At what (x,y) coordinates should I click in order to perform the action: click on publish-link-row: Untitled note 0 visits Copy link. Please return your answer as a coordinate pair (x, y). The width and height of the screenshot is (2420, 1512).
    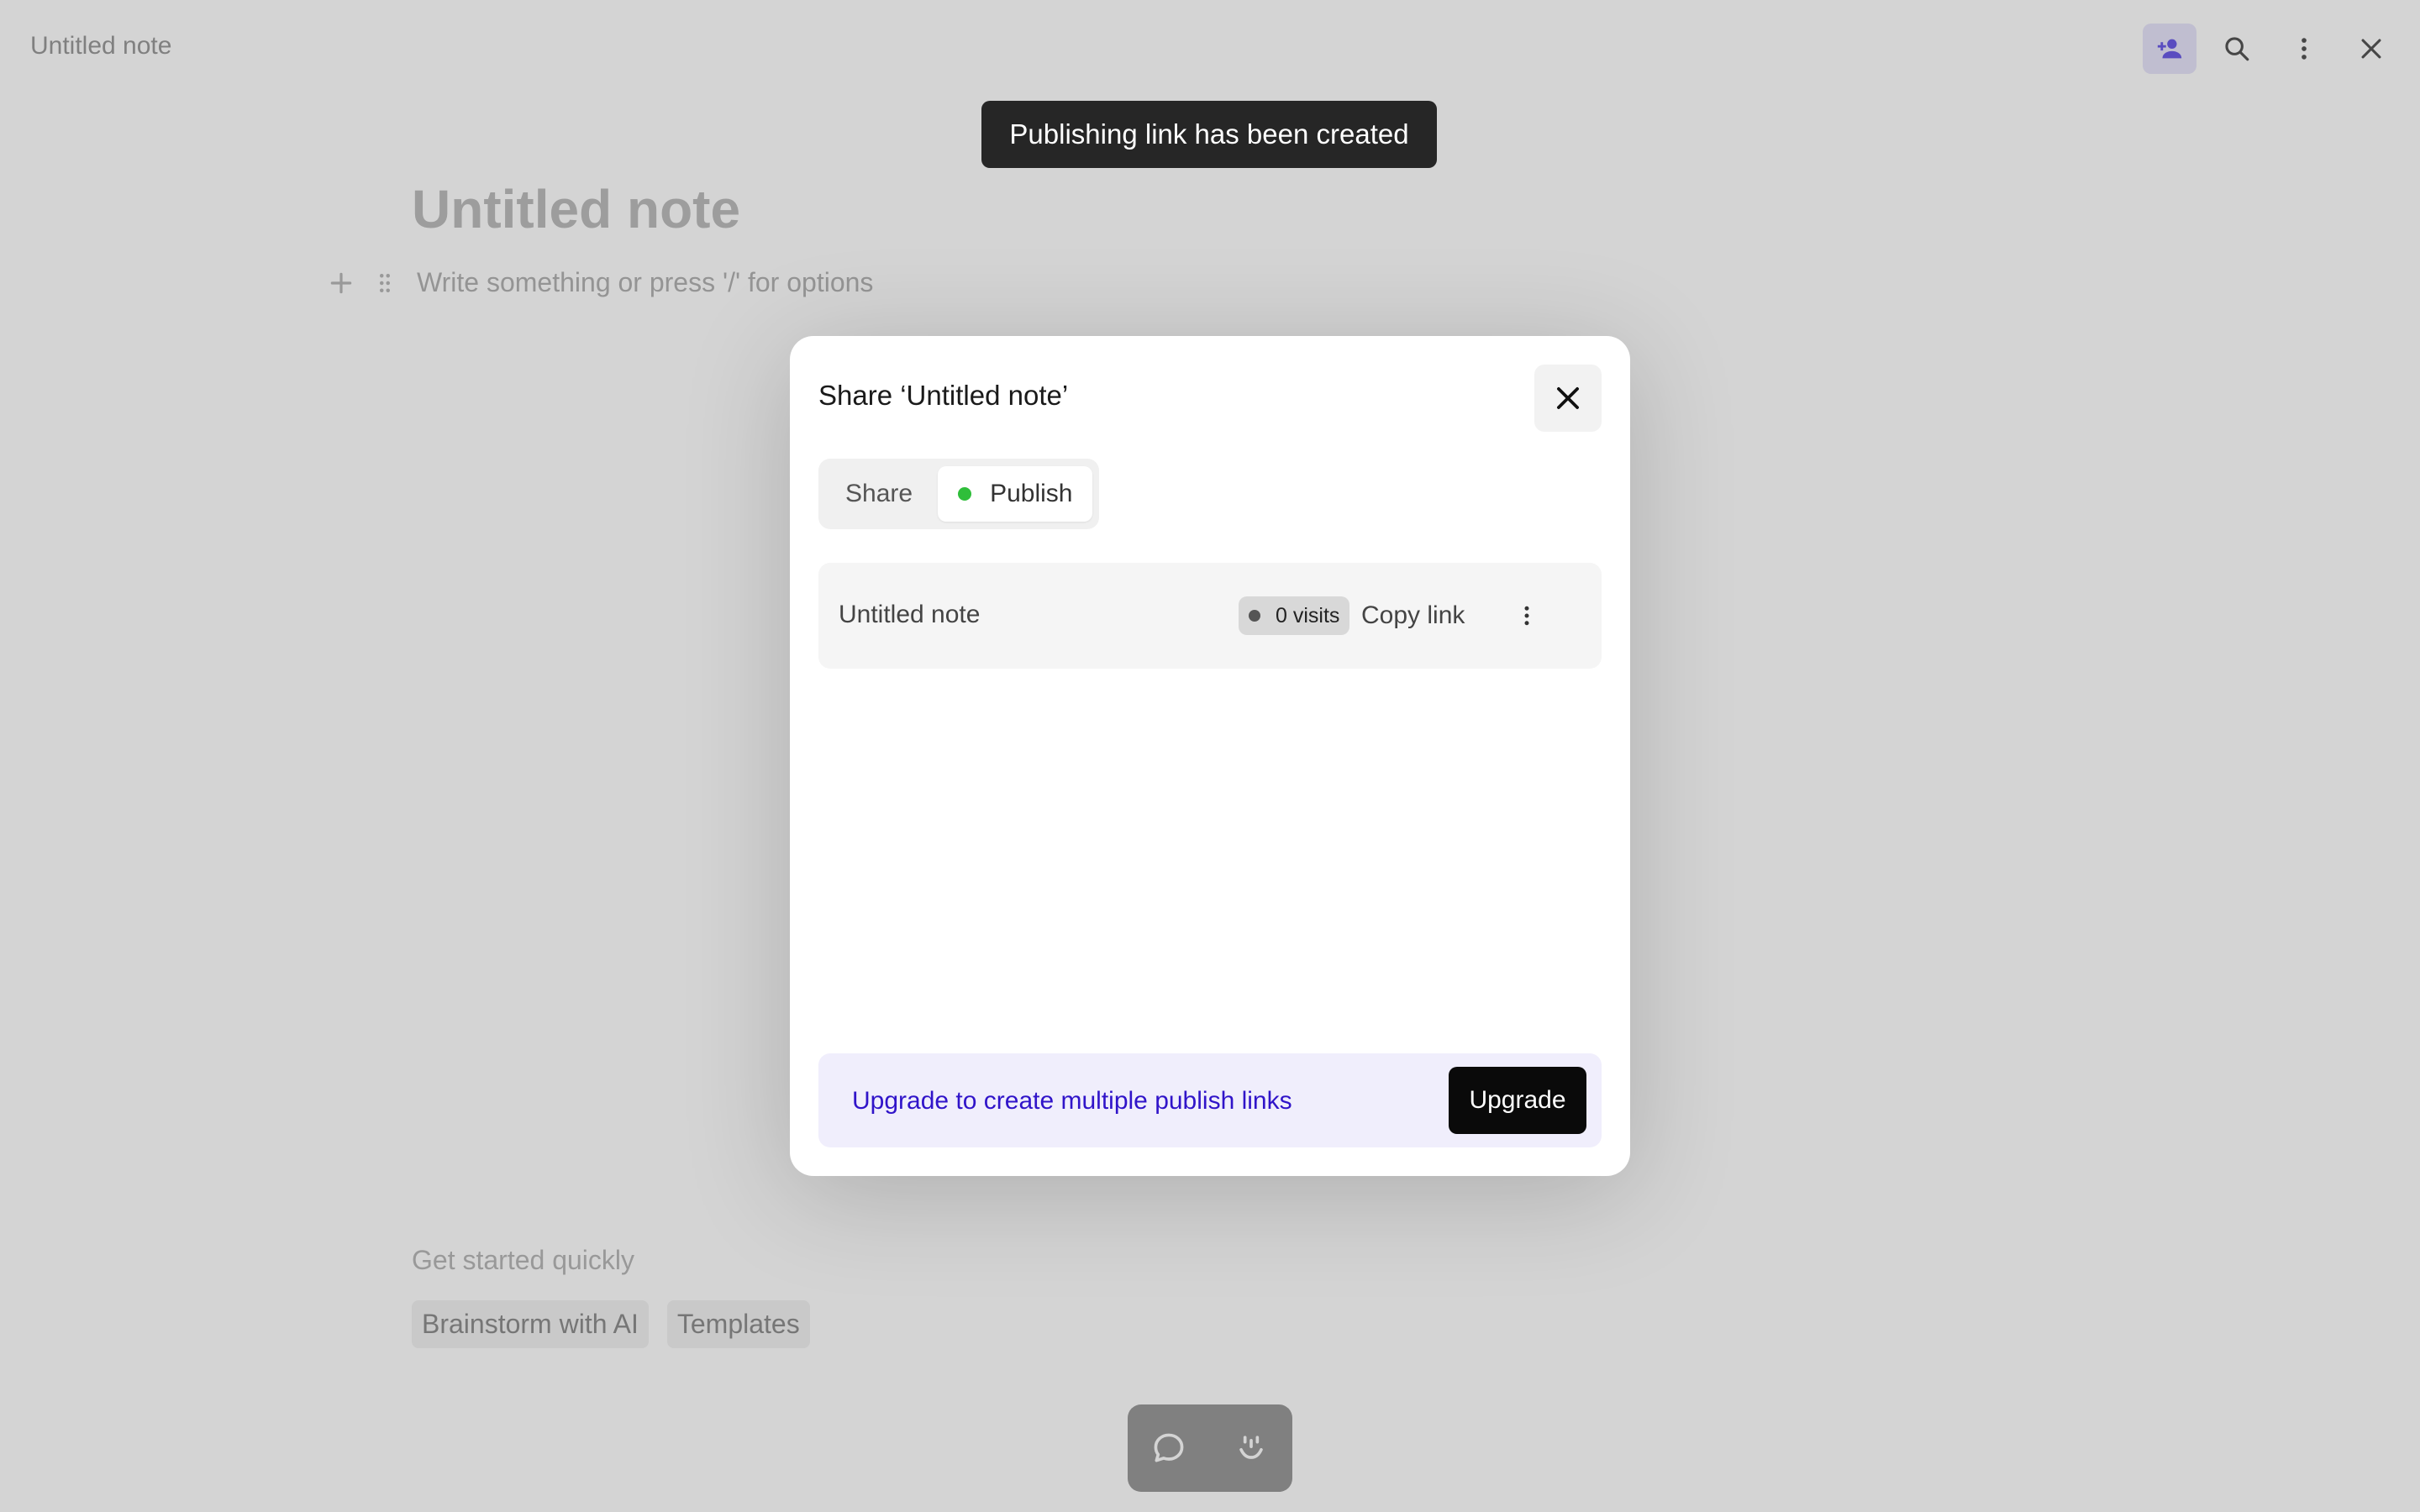
    Looking at the image, I should click on (1210, 616).